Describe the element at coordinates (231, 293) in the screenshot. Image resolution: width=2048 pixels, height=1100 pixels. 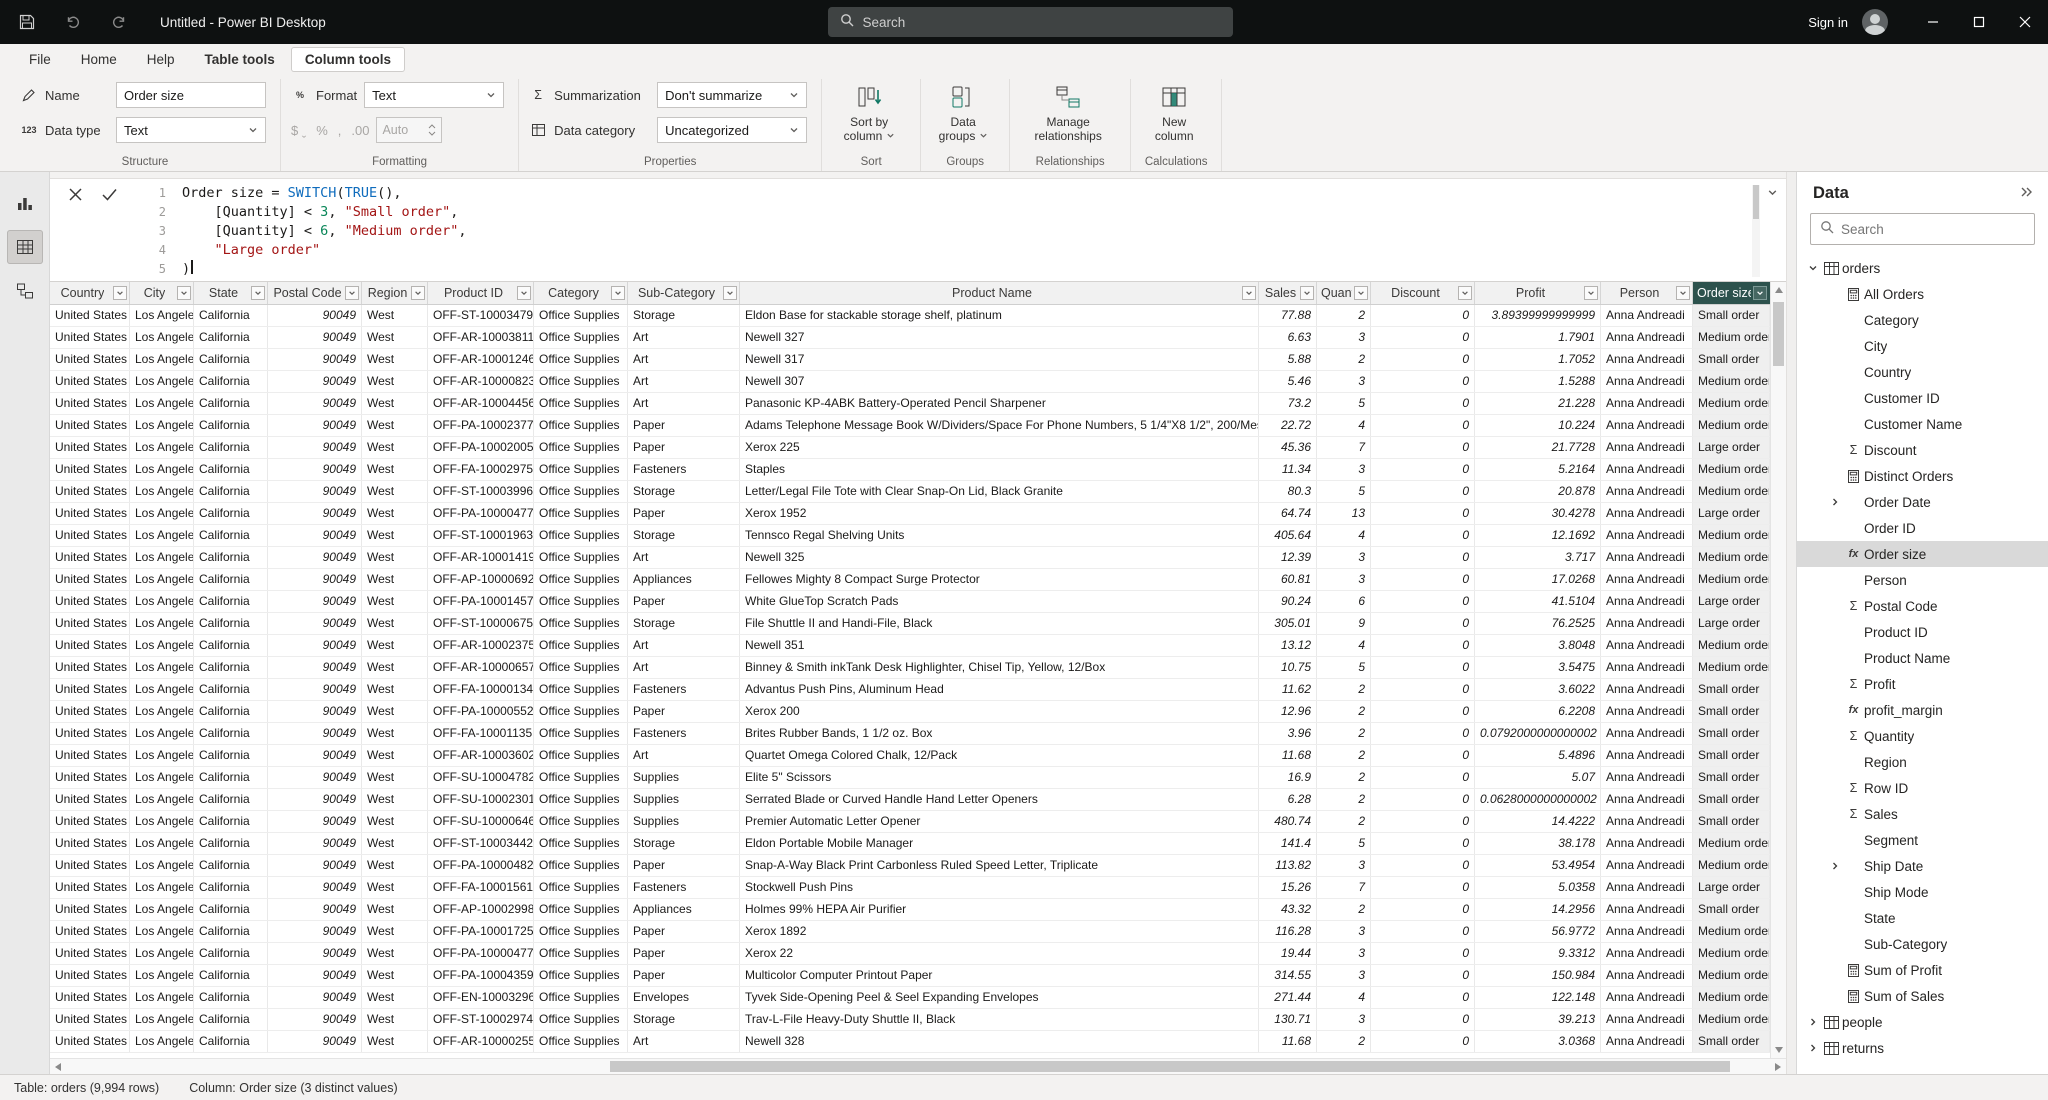
I see `column-header-state: State` at that location.